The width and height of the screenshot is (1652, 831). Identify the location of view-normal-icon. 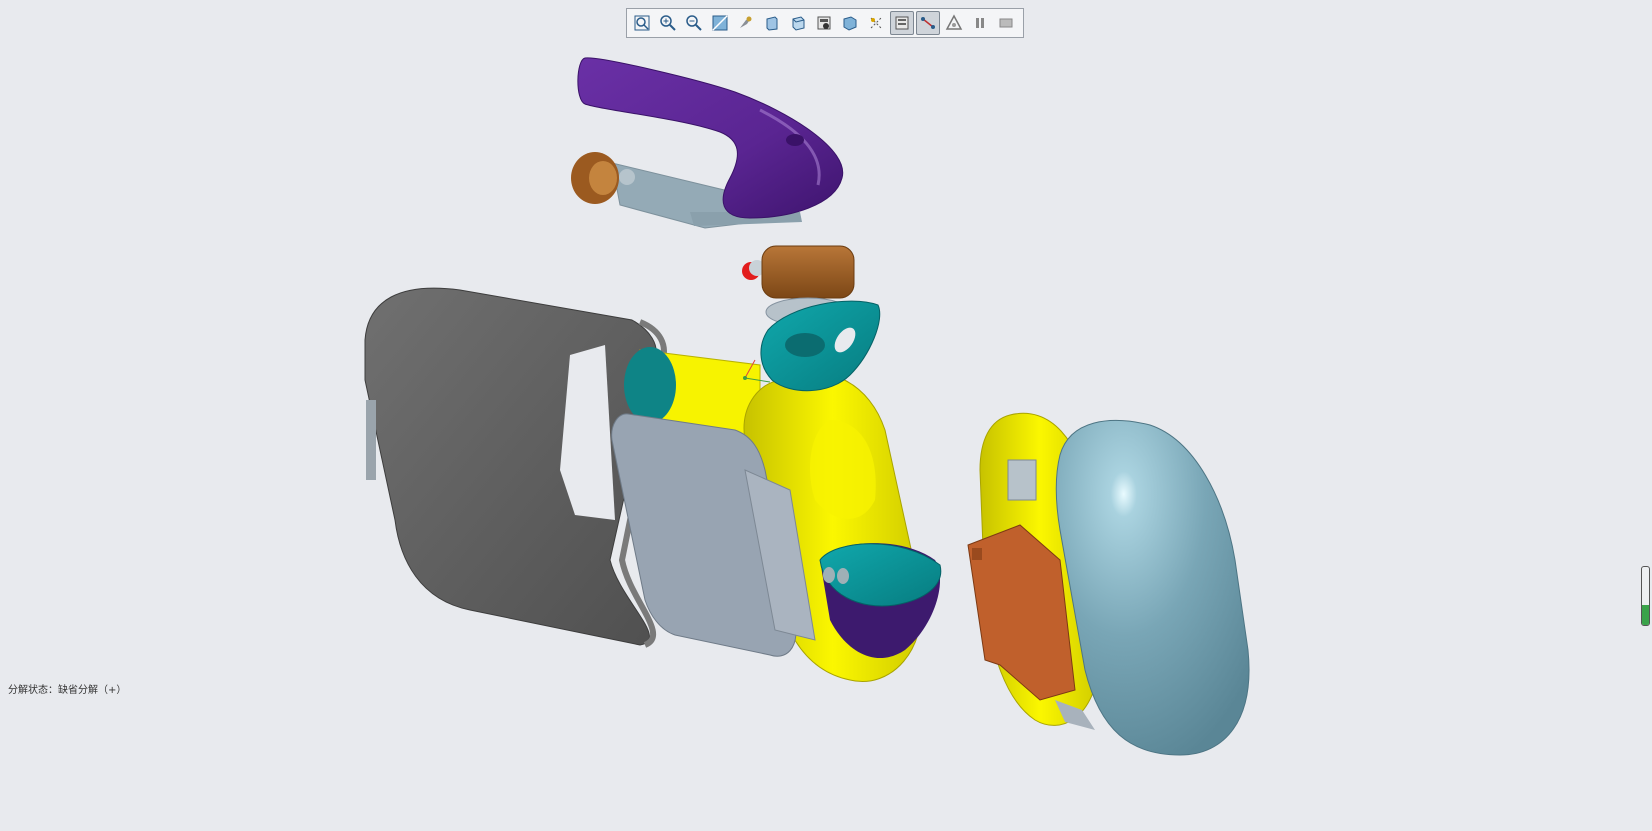
(720, 23).